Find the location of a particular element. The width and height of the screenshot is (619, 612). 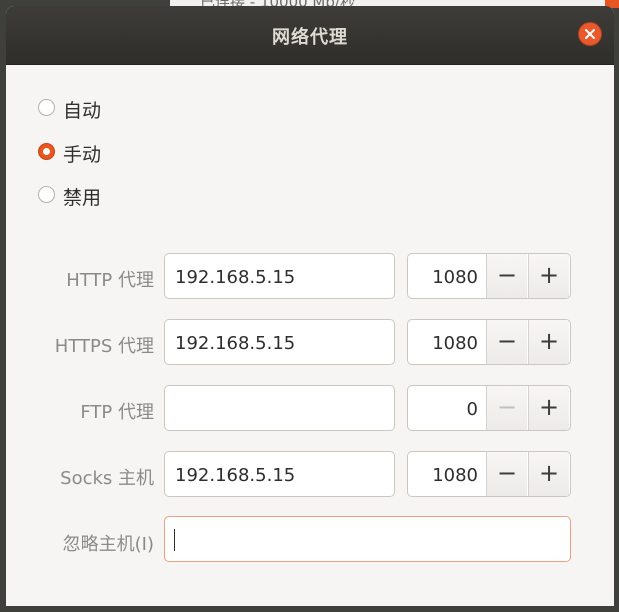

http-proxy-host-value: 192.168.5.15 is located at coordinates (235, 277).